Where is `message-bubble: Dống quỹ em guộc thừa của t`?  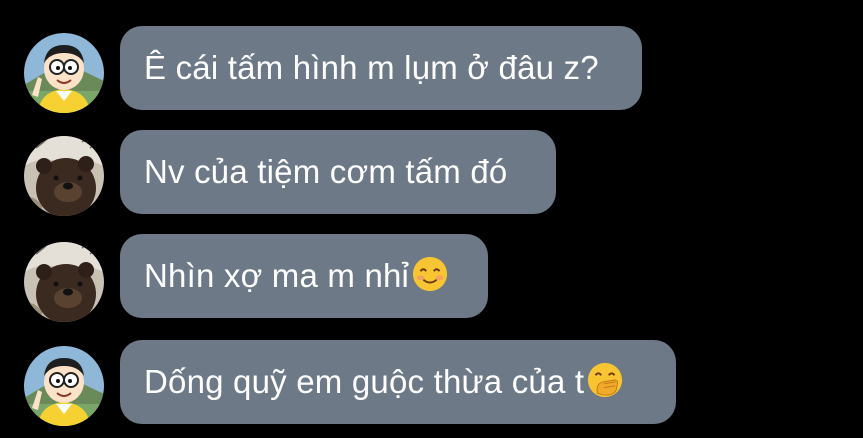 message-bubble: Dống quỹ em guộc thừa của t is located at coordinates (398, 382).